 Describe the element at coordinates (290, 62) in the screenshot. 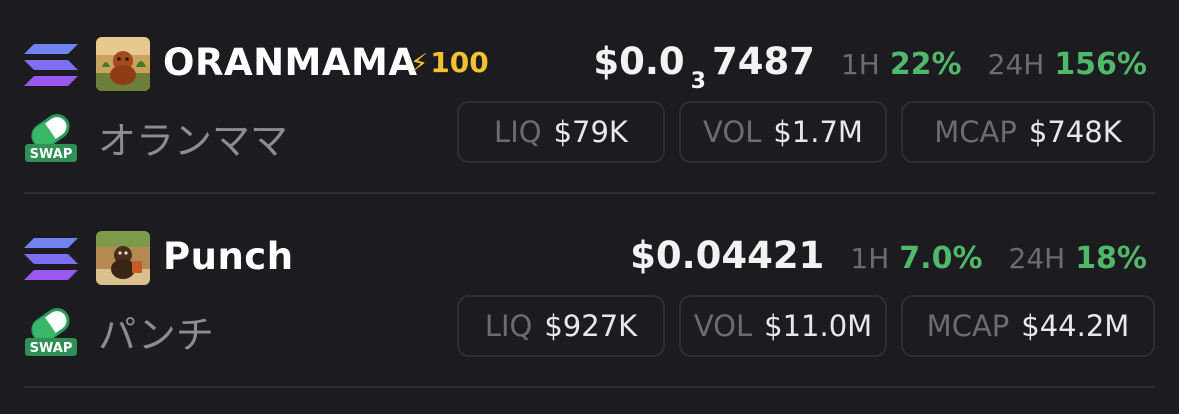

I see `token-symbol: ORANMAMA` at that location.